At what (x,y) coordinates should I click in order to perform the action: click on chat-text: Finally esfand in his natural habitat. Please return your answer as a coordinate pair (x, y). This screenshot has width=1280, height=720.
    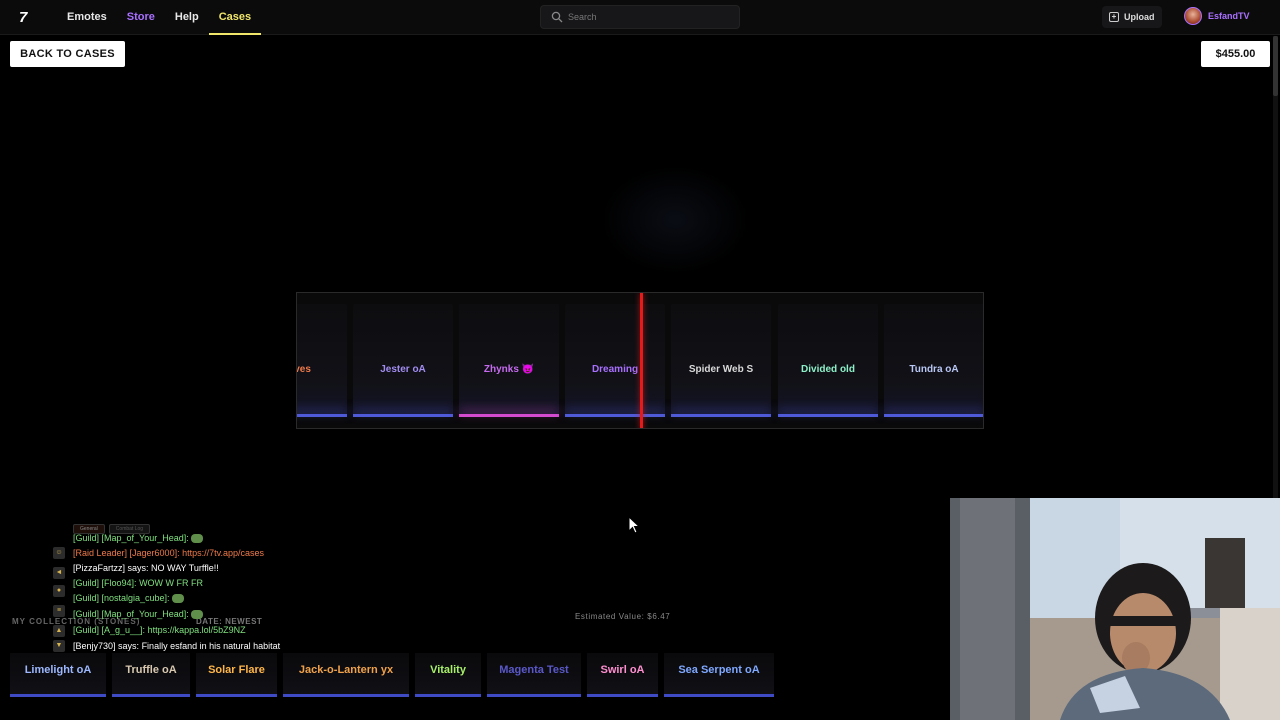
    Looking at the image, I should click on (211, 646).